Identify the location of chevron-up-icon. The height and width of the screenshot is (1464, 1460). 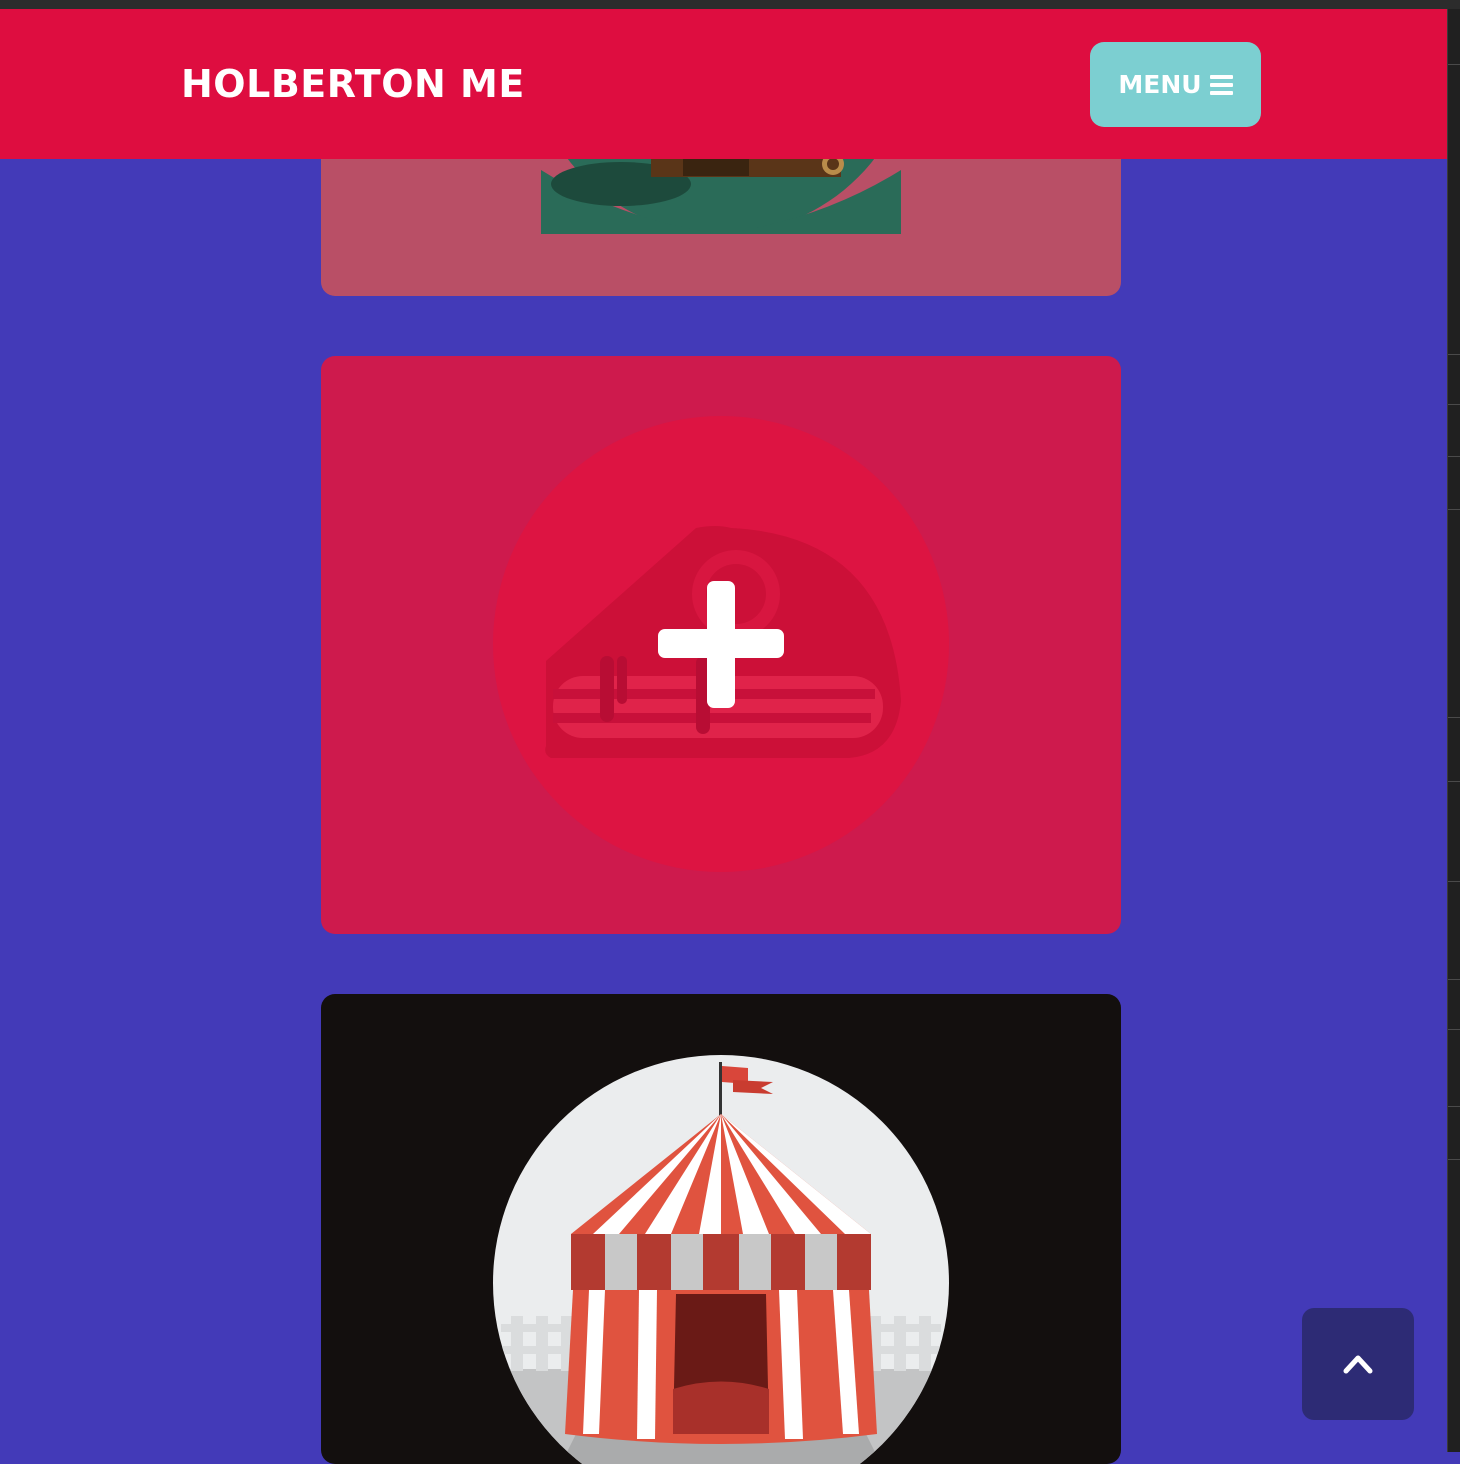
(1358, 1364).